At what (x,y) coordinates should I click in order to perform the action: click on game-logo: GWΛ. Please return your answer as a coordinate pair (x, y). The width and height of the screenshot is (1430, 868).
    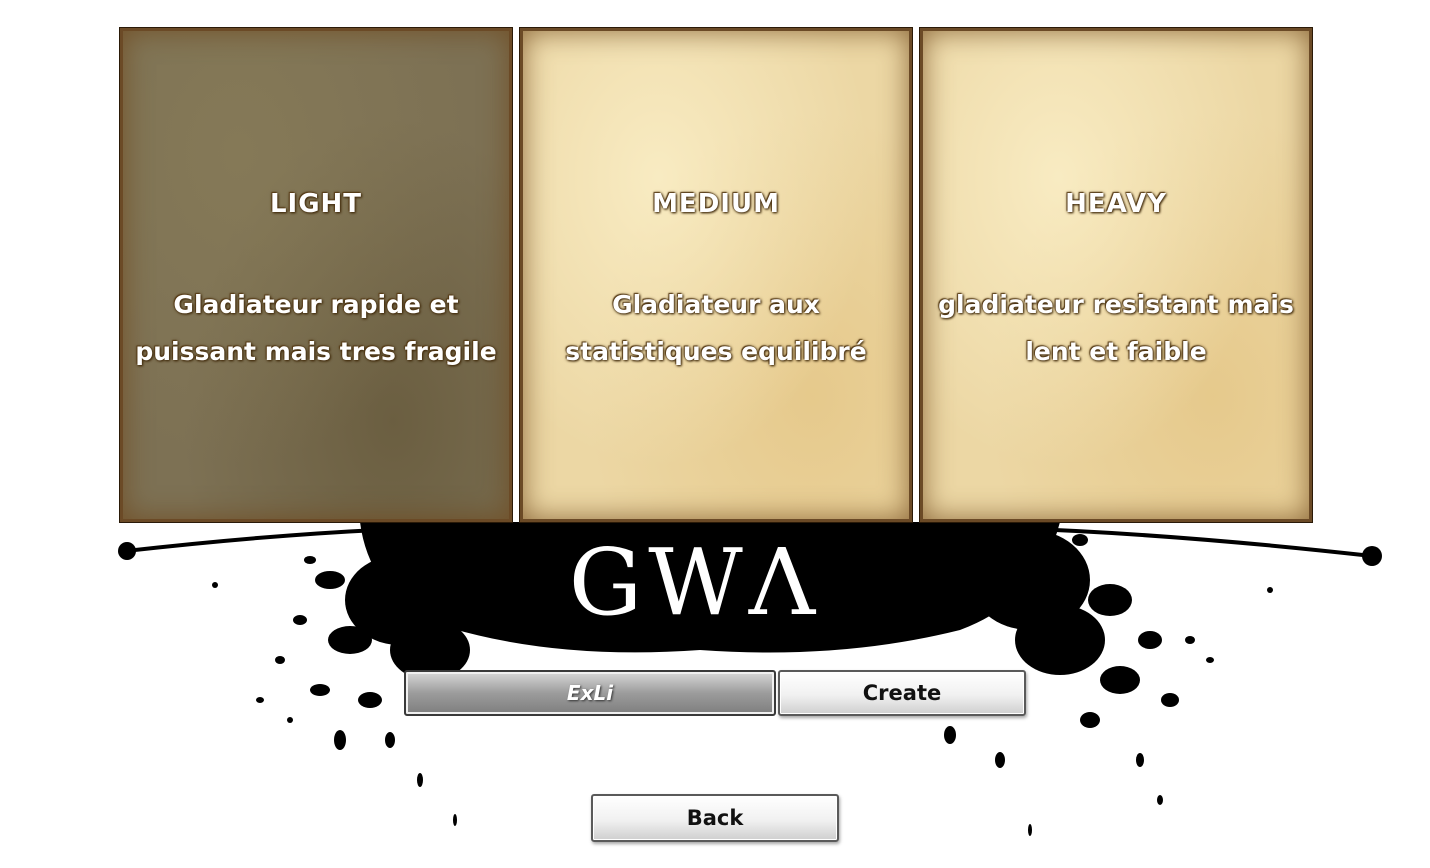
    Looking at the image, I should click on (695, 582).